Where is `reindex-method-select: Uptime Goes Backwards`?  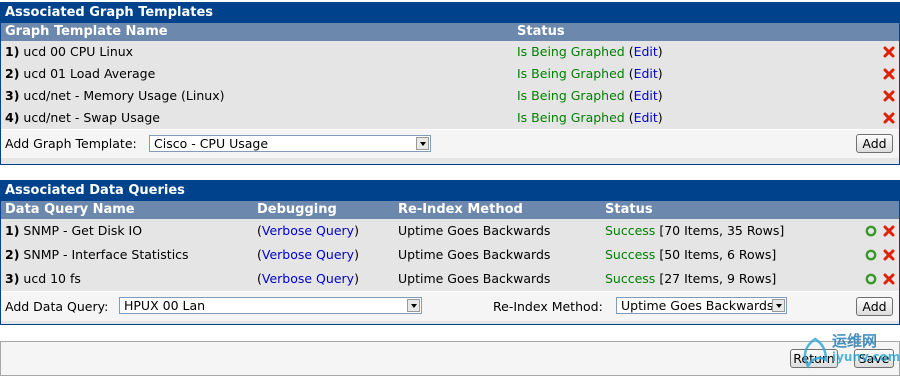
reindex-method-select: Uptime Goes Backwards is located at coordinates (701, 305).